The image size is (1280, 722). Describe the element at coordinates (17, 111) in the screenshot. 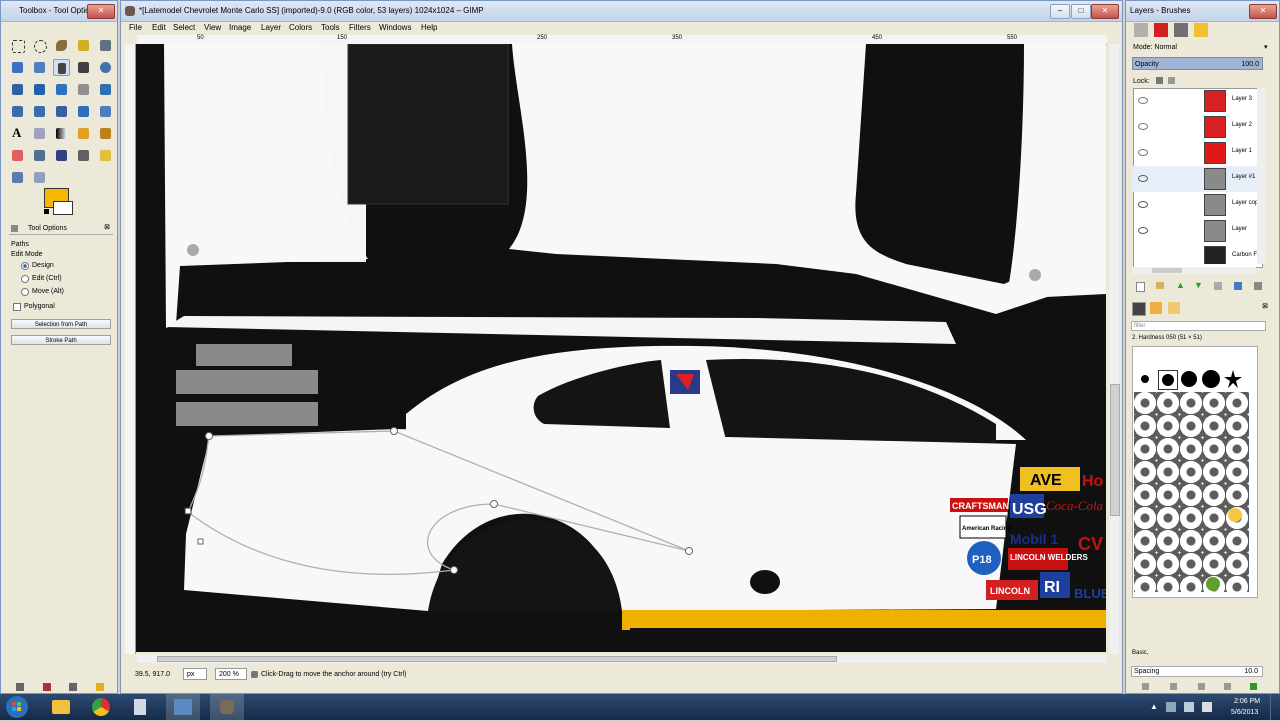

I see `scale-tool-icon` at that location.